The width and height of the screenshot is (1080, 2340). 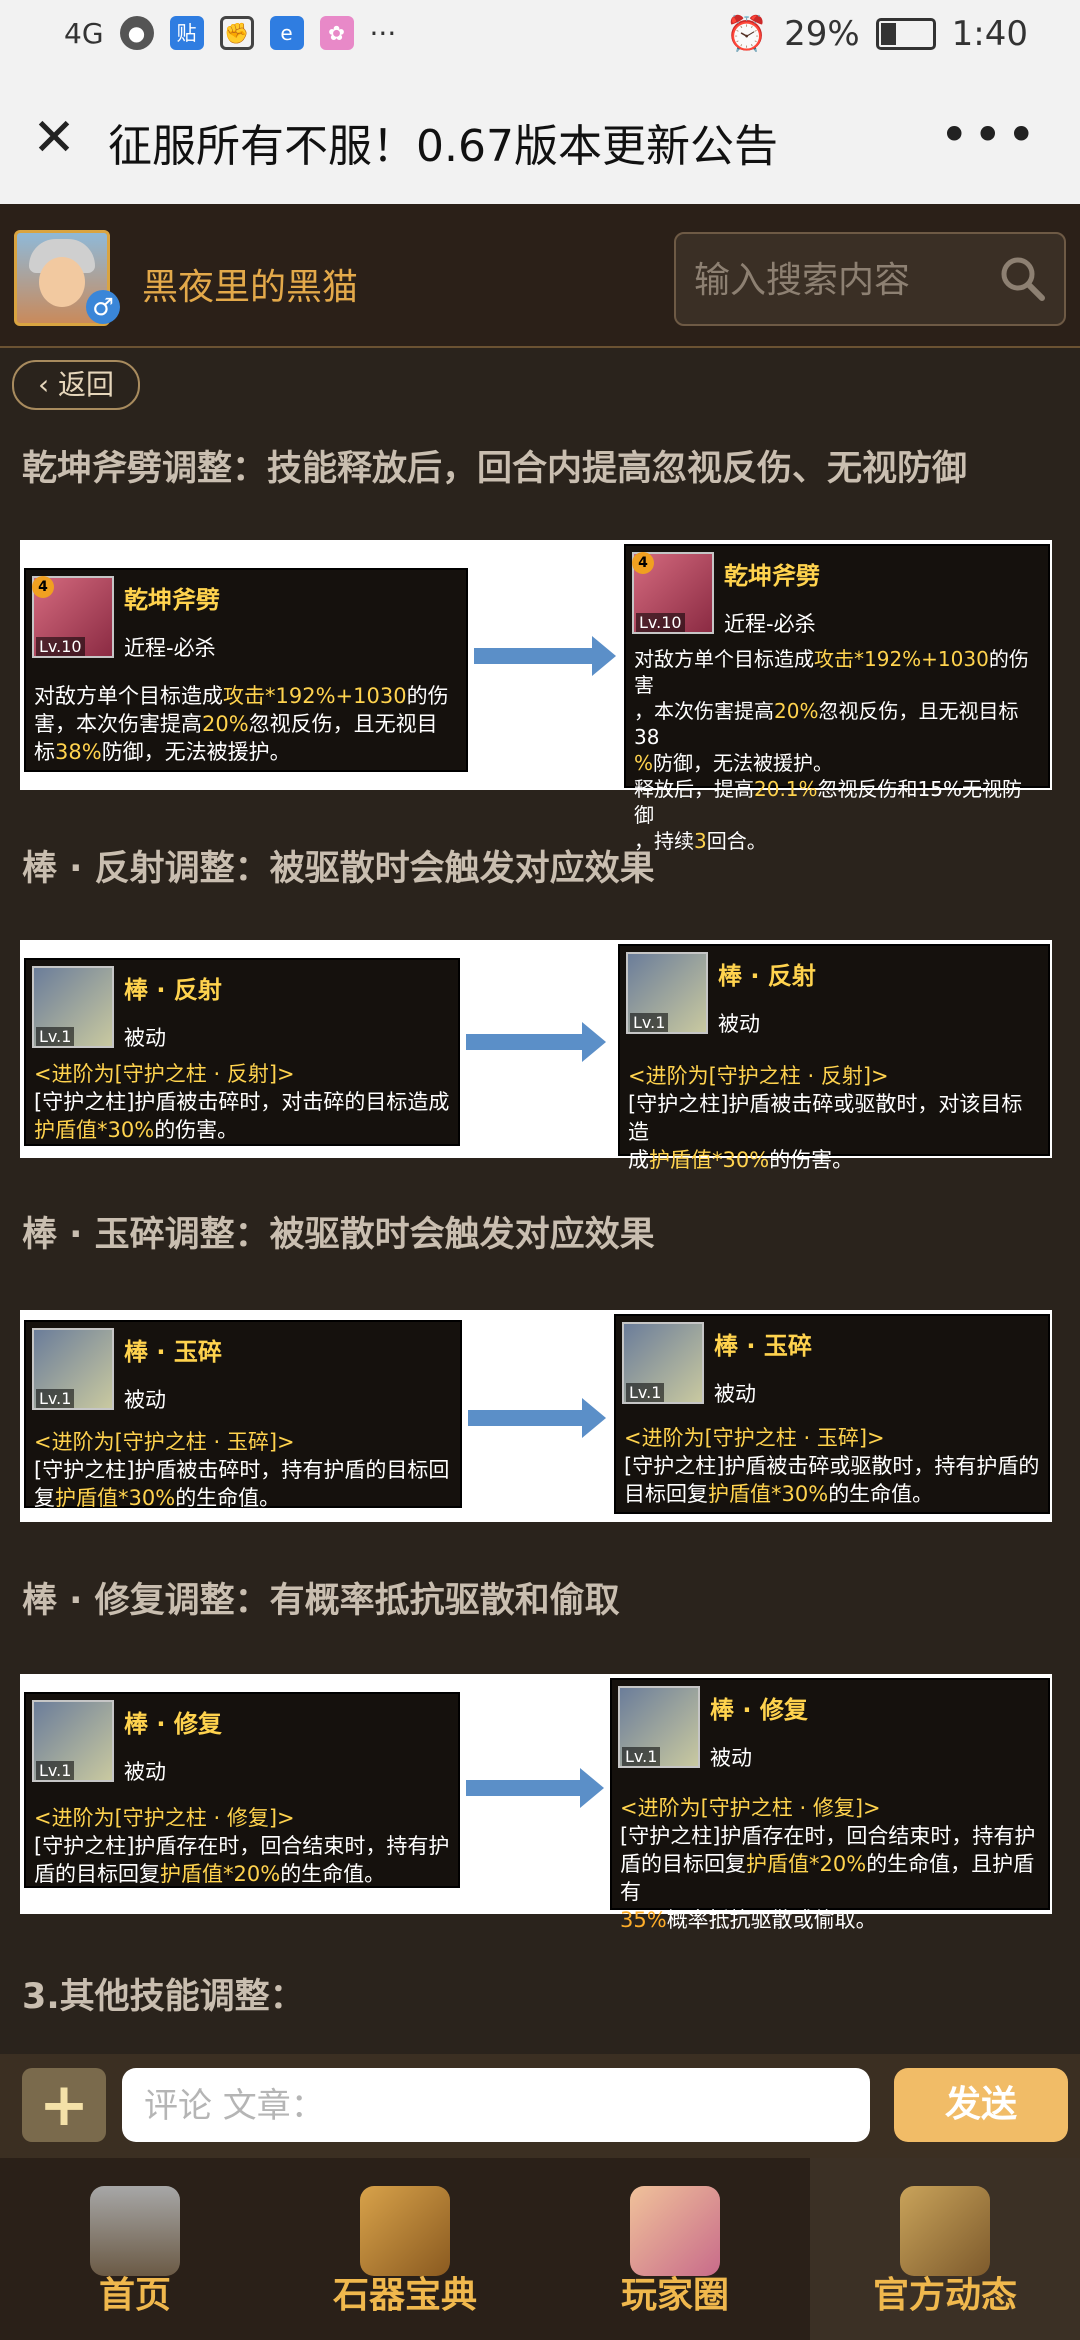 I want to click on search-icon, so click(x=1022, y=278).